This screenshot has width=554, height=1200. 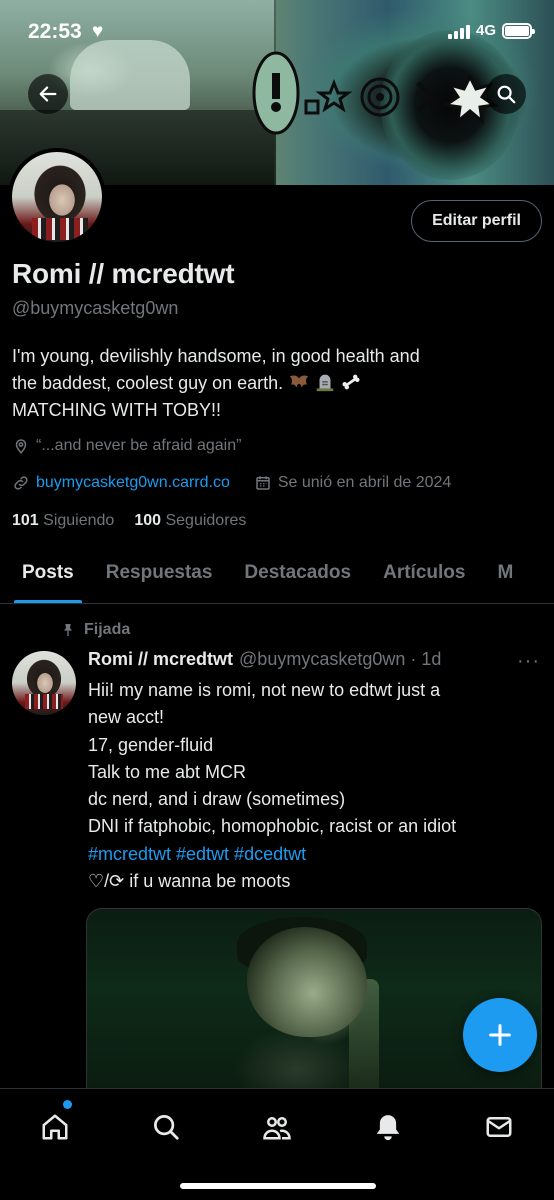 What do you see at coordinates (189, 881) in the screenshot?
I see `post-line: ♡/⟳ if u wanna be moots` at bounding box center [189, 881].